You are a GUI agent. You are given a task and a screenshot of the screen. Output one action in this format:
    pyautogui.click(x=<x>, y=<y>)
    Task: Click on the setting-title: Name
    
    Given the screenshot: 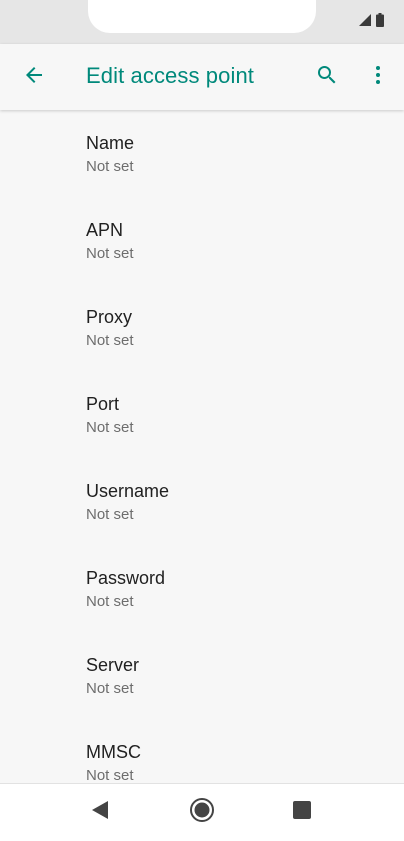 What is the action you would take?
    pyautogui.click(x=110, y=143)
    